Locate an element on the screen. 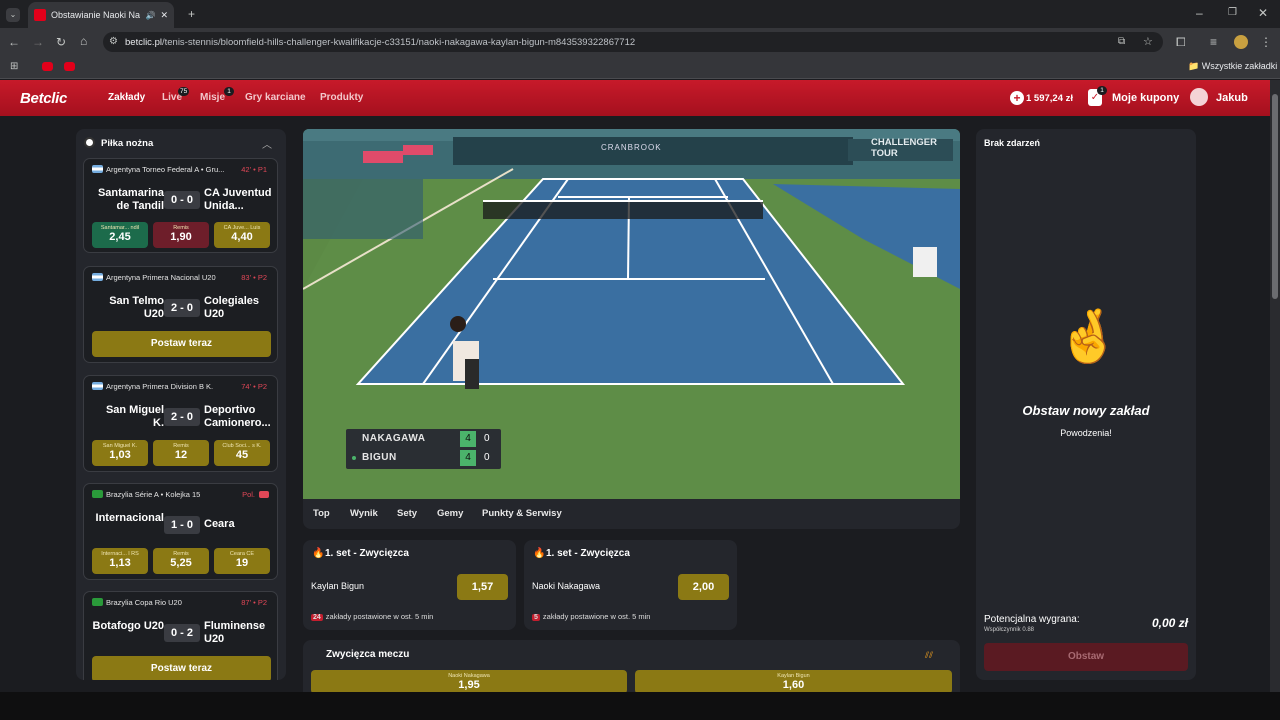 The image size is (1280, 720). tab-sets: Sety is located at coordinates (407, 513).